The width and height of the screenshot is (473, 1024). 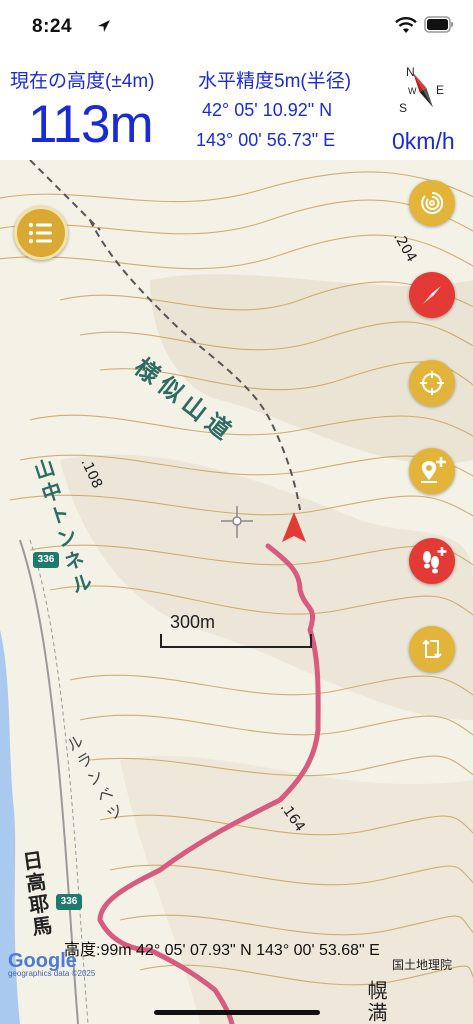 What do you see at coordinates (52, 973) in the screenshot?
I see `google-attribution: geographics data ©2025` at bounding box center [52, 973].